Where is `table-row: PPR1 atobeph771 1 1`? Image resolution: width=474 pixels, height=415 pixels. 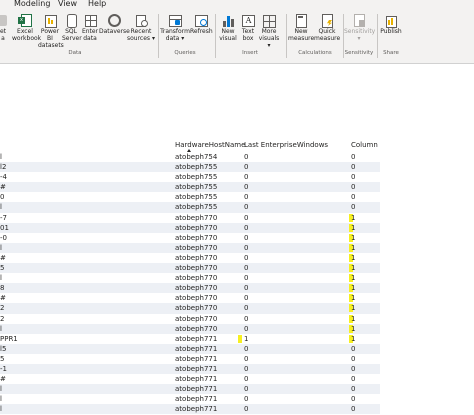
table-row: PPR1 atobeph771 1 1 is located at coordinates (190, 339).